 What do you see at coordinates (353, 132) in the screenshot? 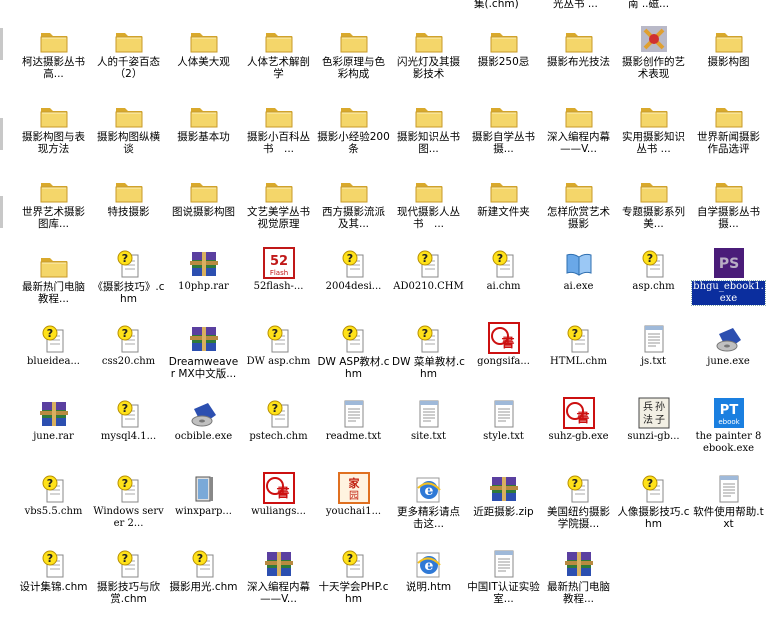
I see `file-item: 摄影小经验200条` at bounding box center [353, 132].